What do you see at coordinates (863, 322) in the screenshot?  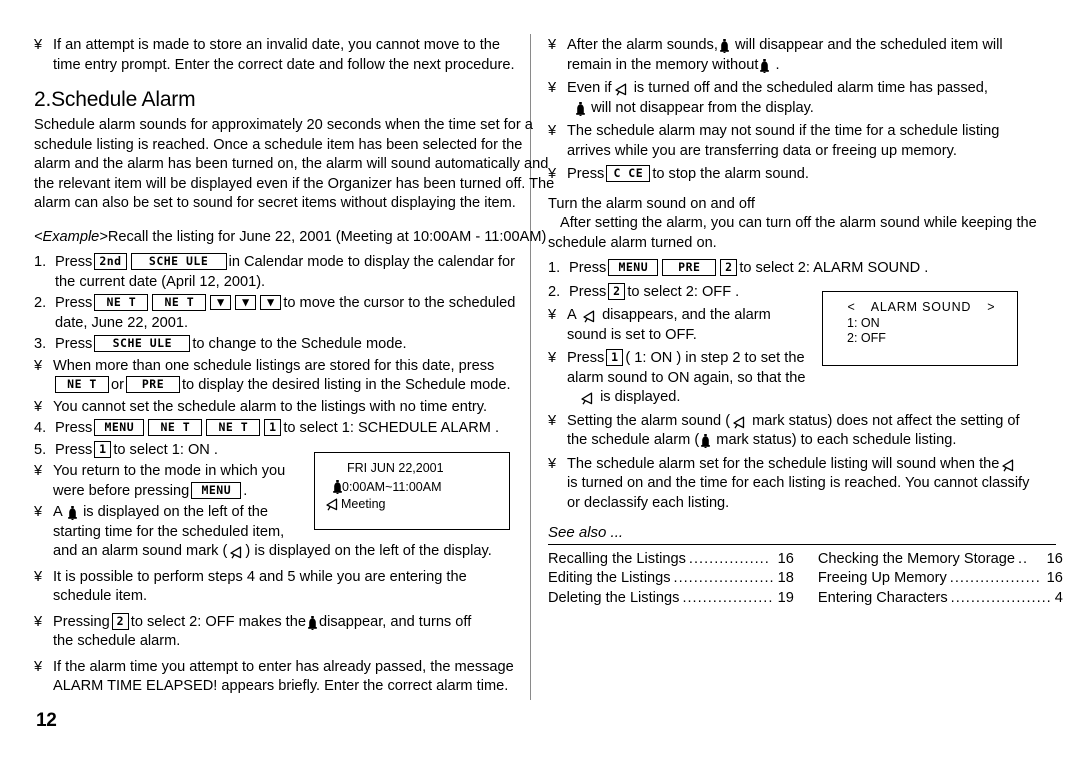 I see `lcd-alarm-option-on: 1: ON` at bounding box center [863, 322].